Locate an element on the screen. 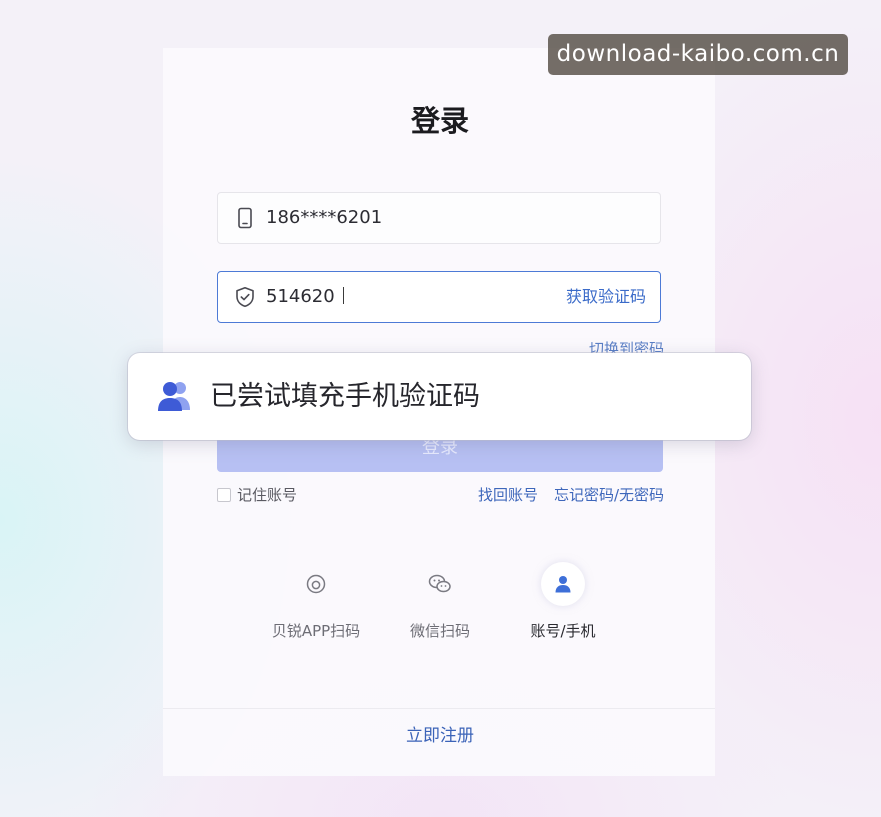 The width and height of the screenshot is (881, 817). get-code-button: 获取验证码 is located at coordinates (606, 297).